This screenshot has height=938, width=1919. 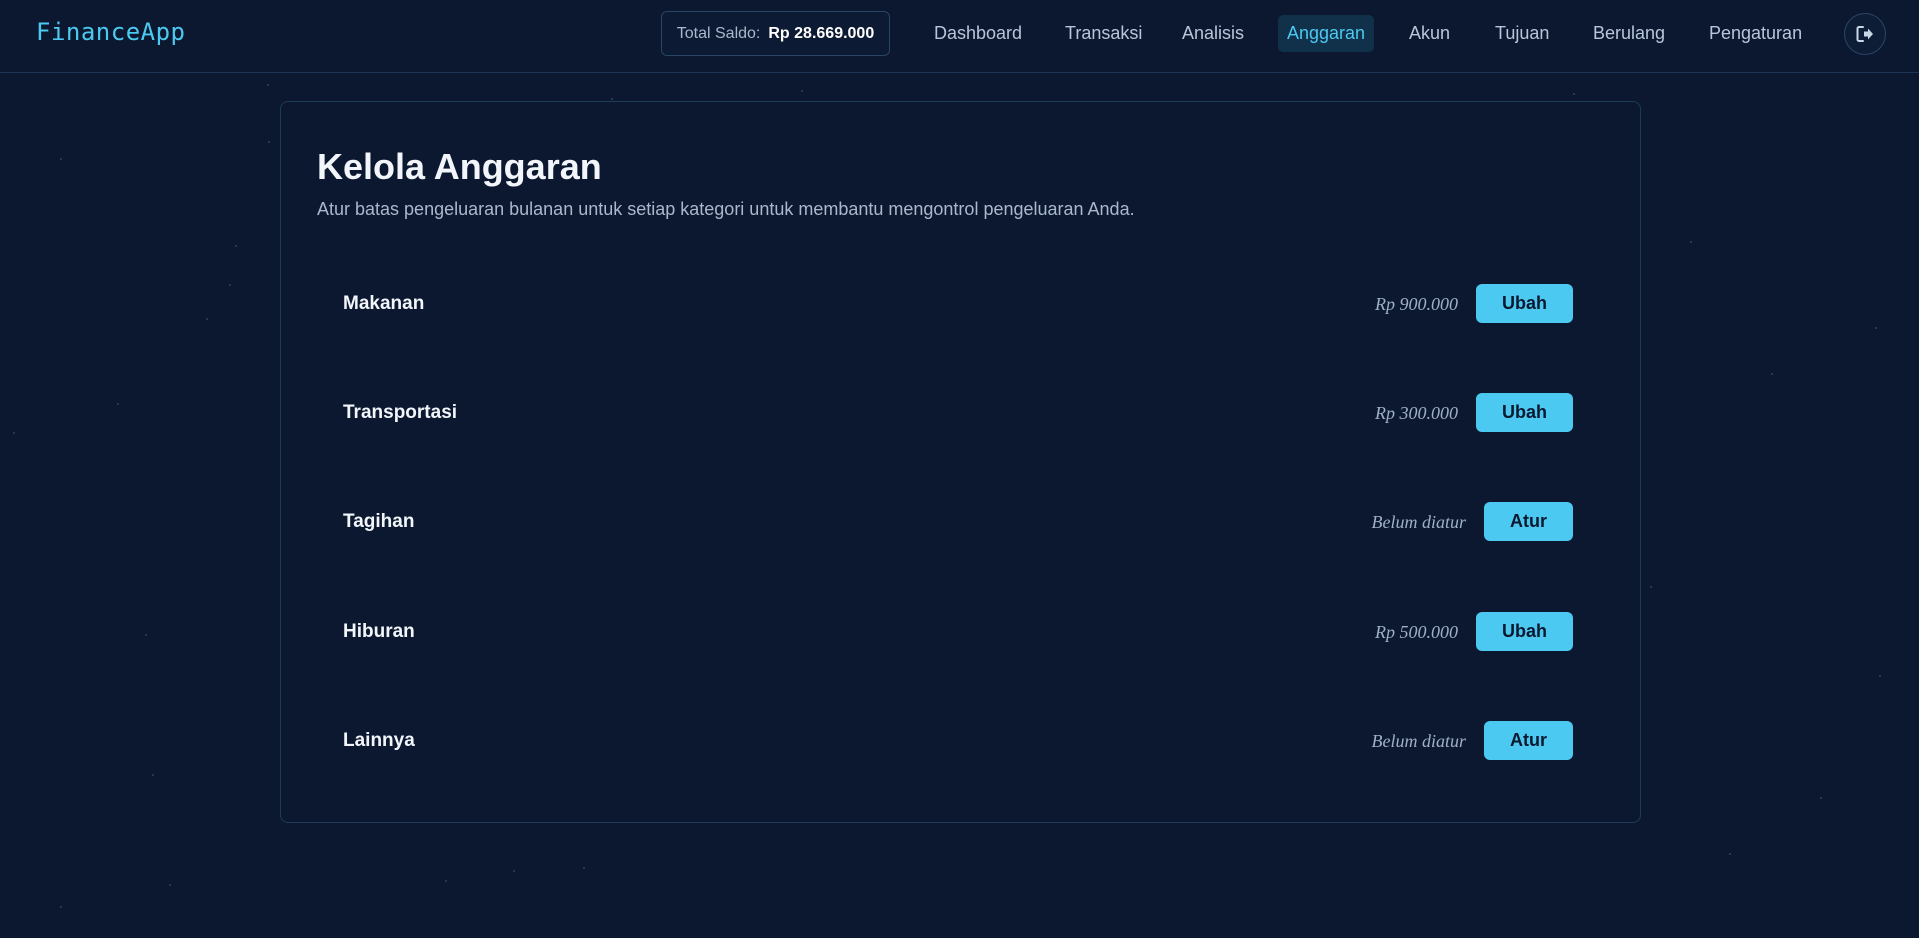 What do you see at coordinates (1429, 33) in the screenshot?
I see `nav-akun: Akun` at bounding box center [1429, 33].